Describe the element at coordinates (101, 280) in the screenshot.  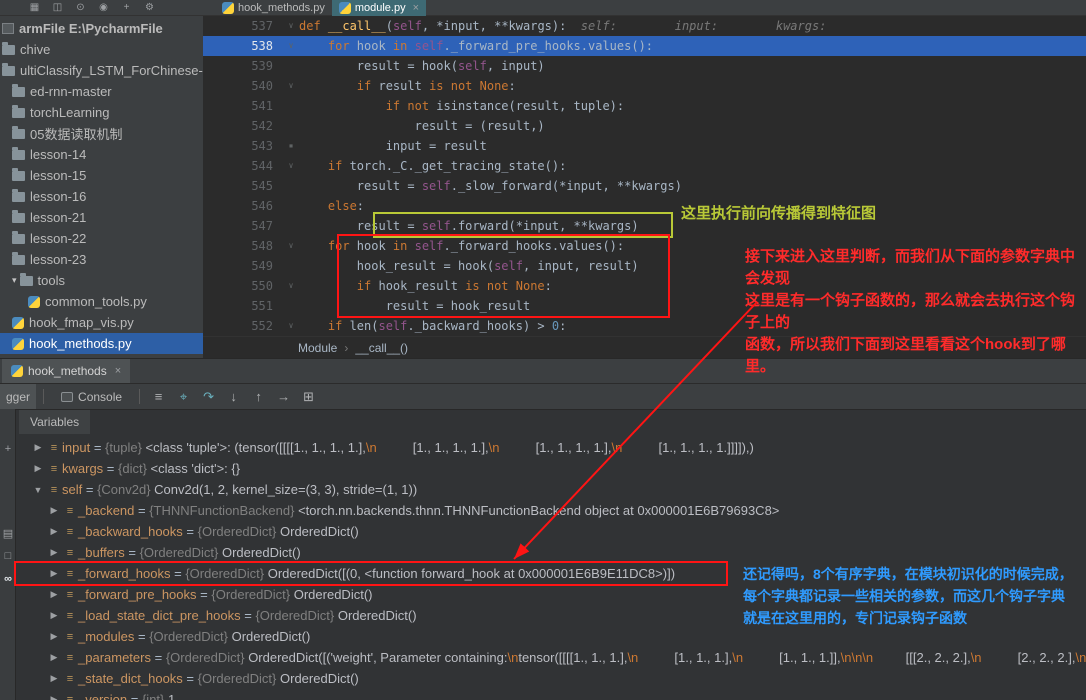
I see `project-item: ▾ tools` at that location.